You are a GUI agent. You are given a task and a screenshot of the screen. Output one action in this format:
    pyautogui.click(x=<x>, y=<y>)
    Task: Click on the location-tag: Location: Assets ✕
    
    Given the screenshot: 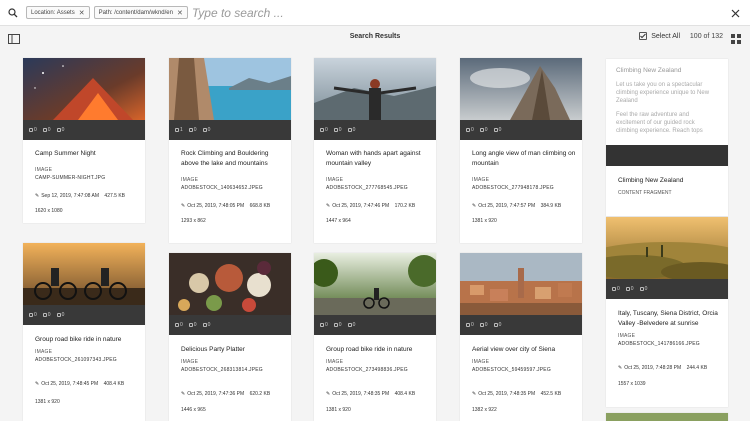 What is the action you would take?
    pyautogui.click(x=58, y=12)
    